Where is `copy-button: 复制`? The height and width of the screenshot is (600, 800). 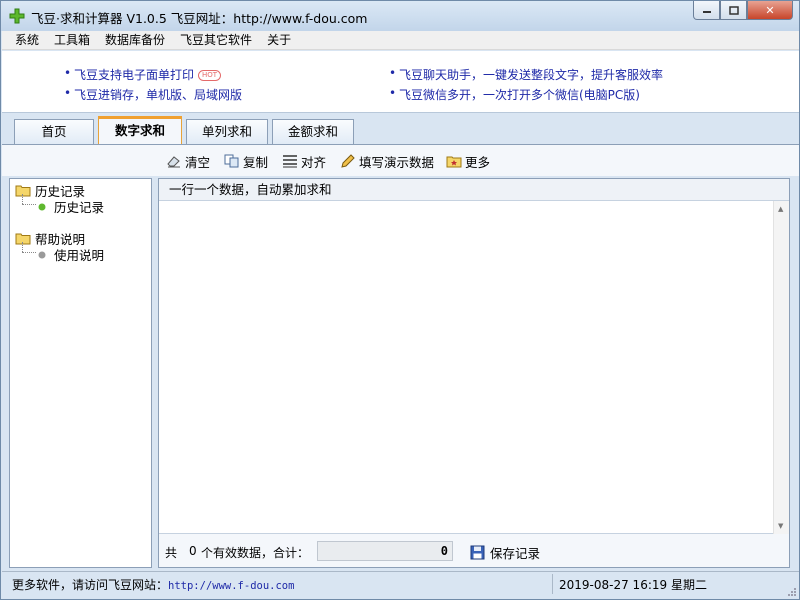 copy-button: 复制 is located at coordinates (246, 161).